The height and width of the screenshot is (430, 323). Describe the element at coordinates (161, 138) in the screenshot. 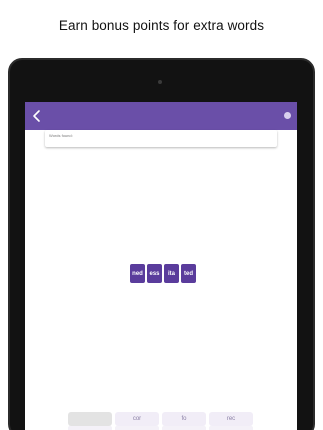

I see `words-found-card: Words found:` at that location.